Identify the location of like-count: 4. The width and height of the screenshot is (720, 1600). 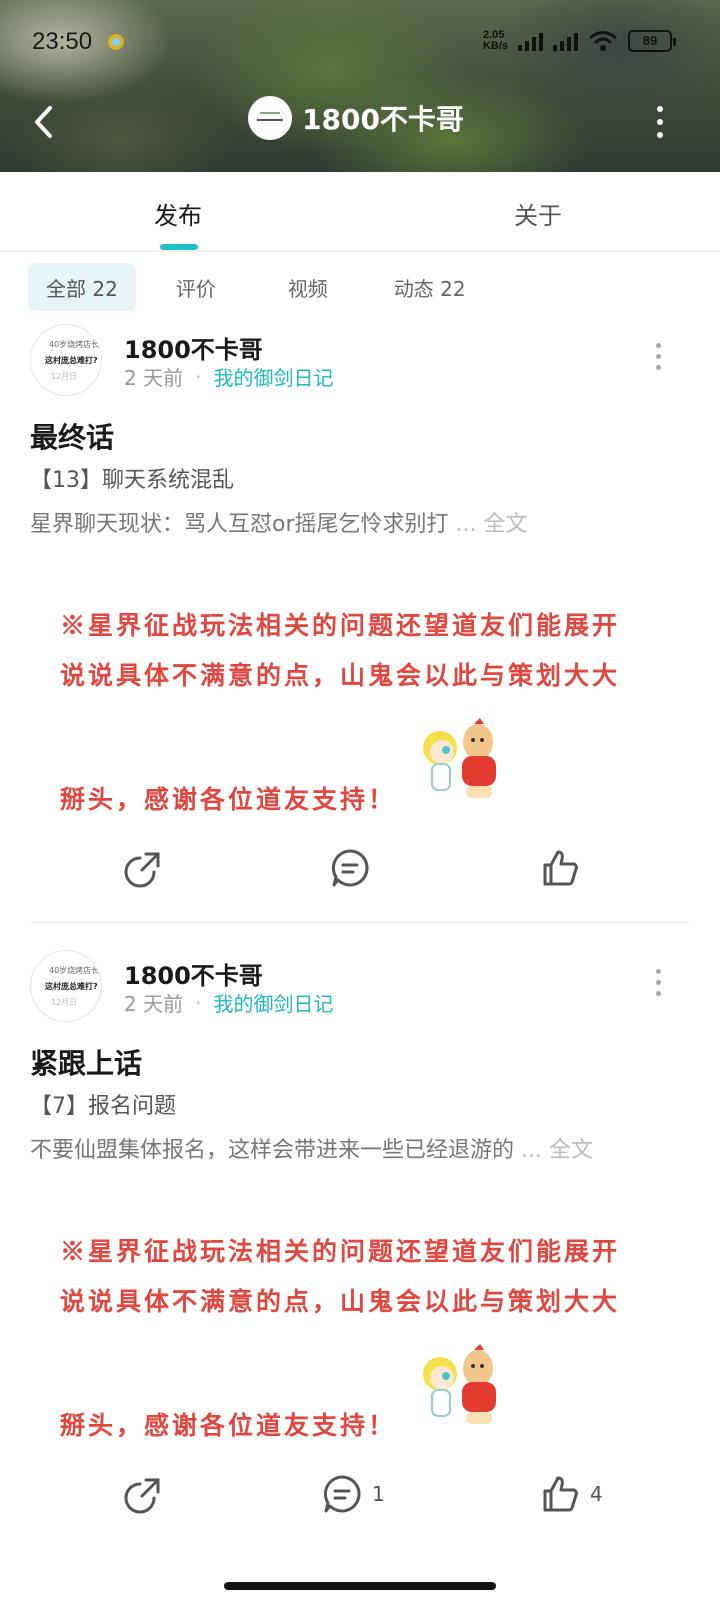
(596, 1494).